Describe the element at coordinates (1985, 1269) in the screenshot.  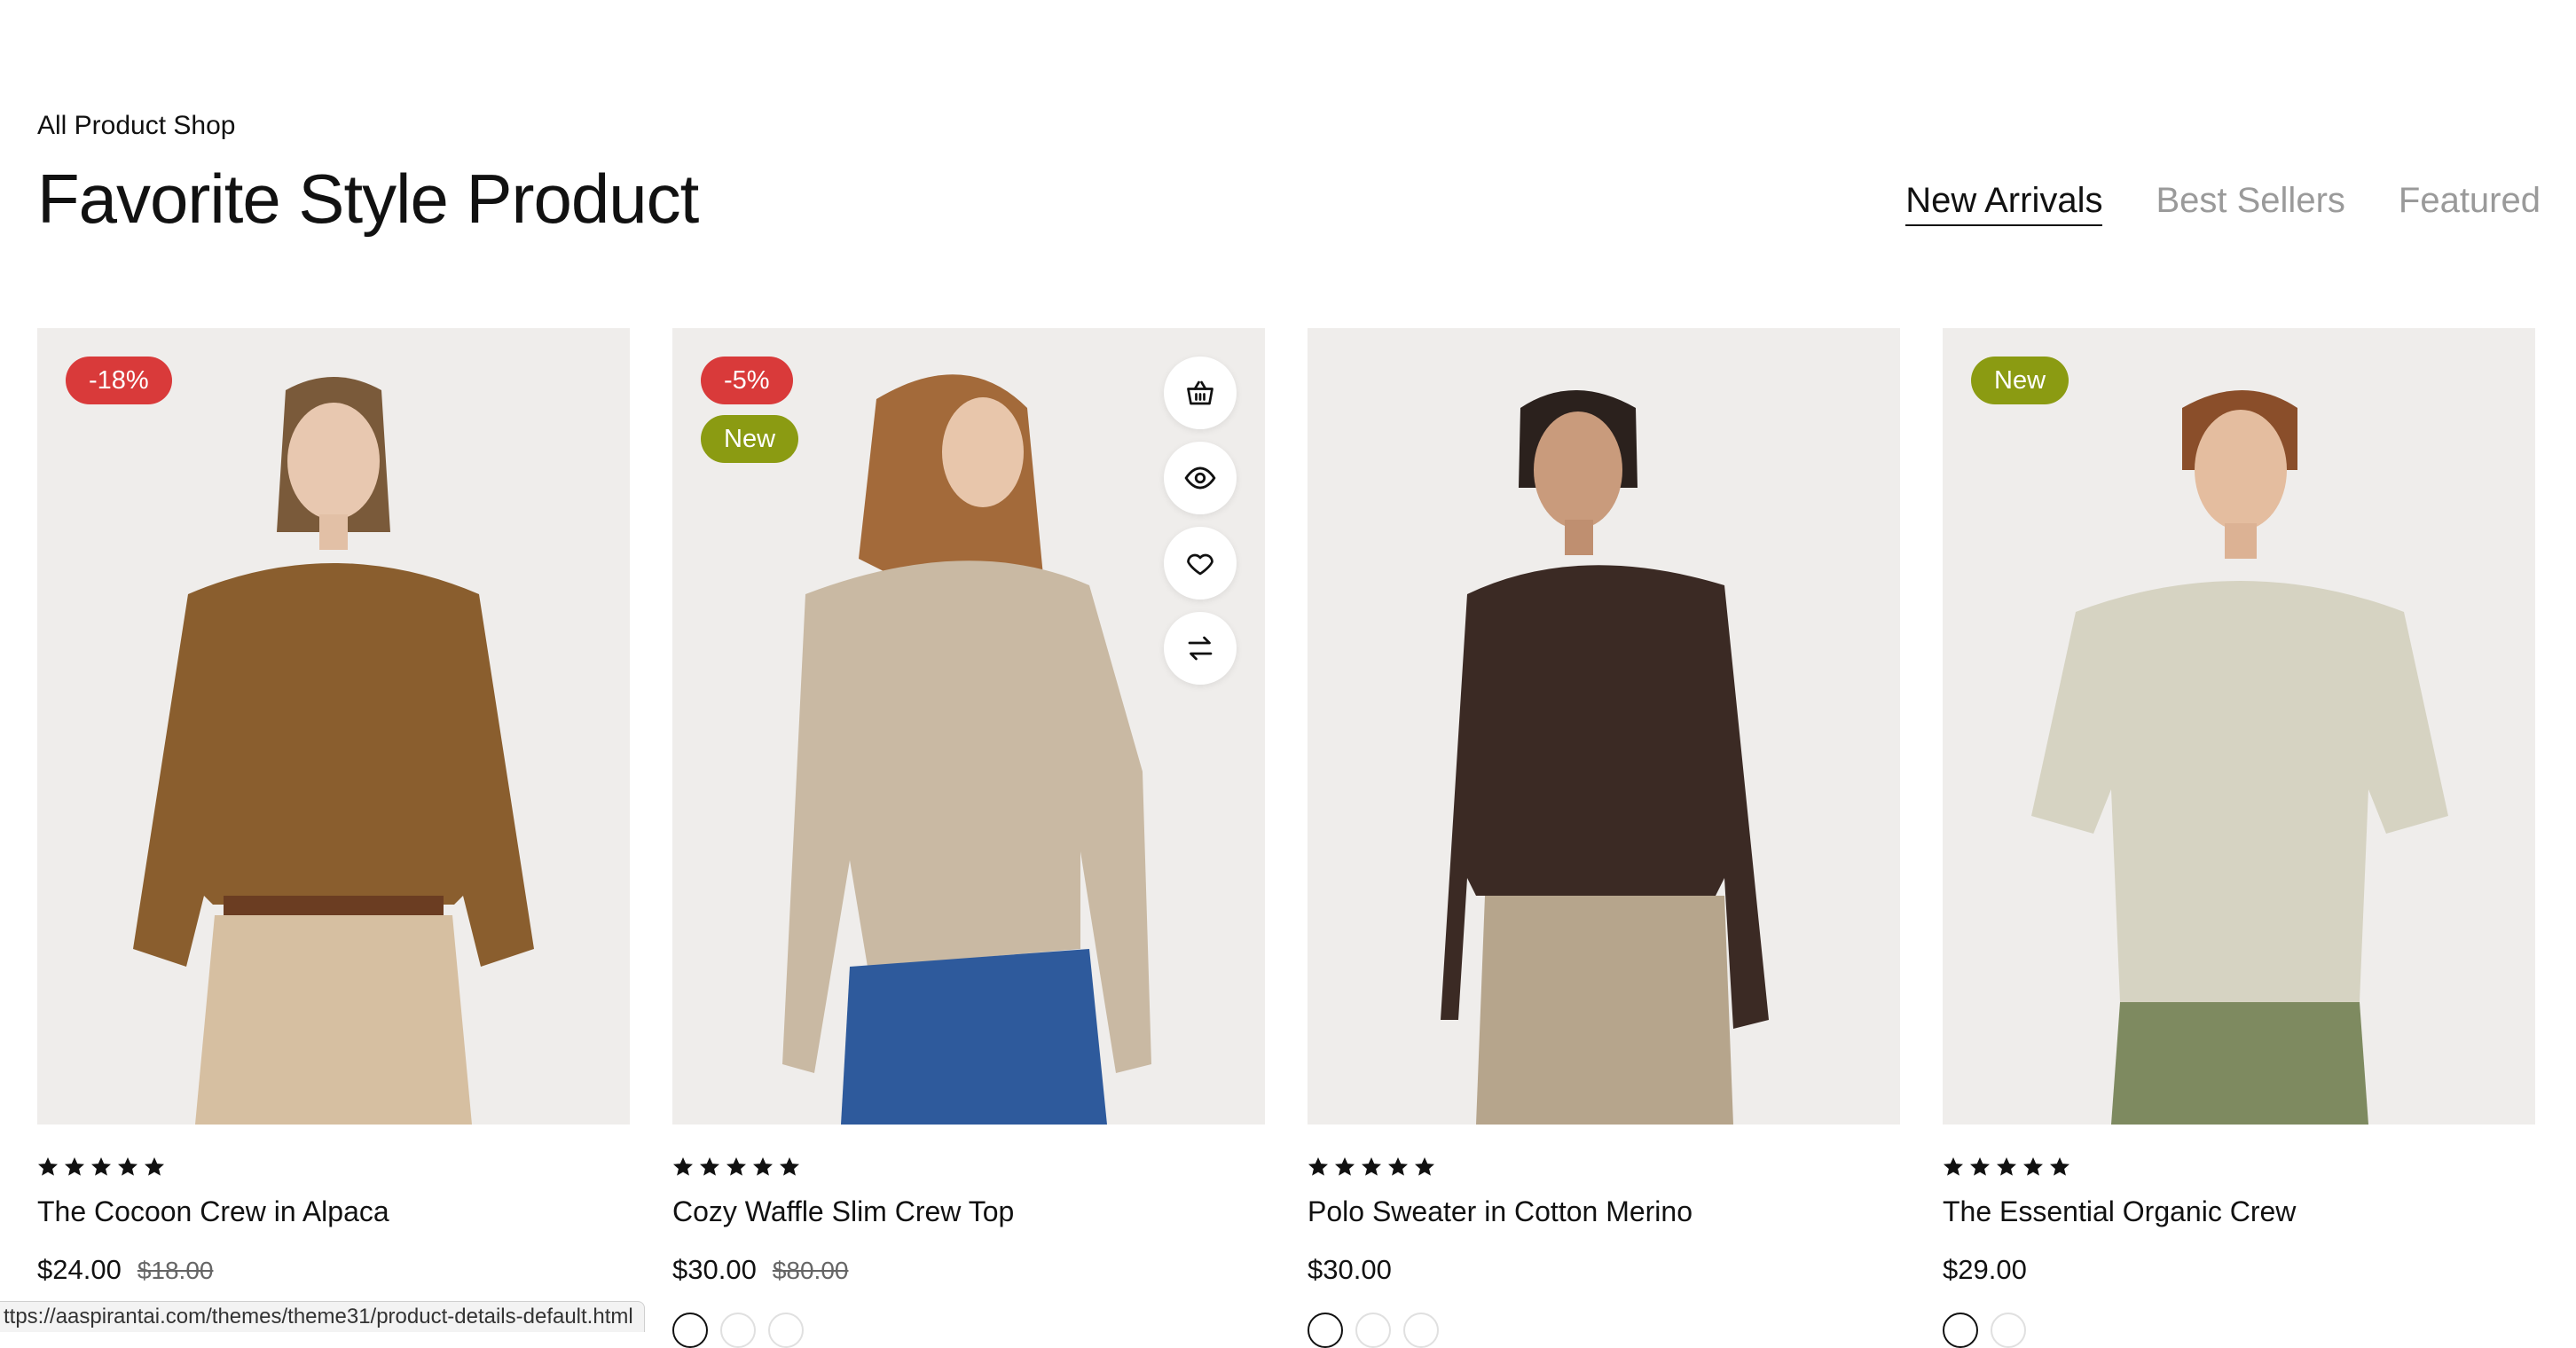
I see `product-price: $29.00` at that location.